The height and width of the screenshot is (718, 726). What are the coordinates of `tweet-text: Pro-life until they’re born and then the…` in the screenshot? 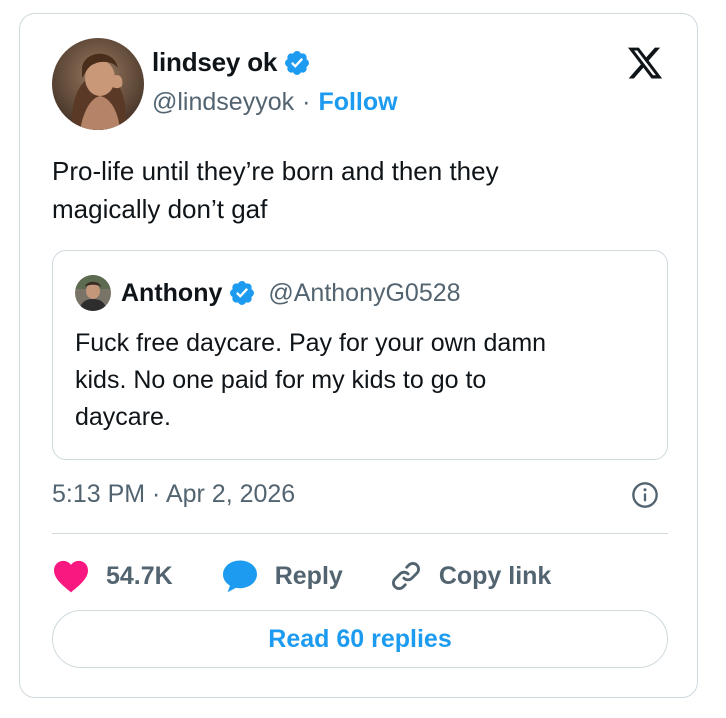 It's located at (275, 190).